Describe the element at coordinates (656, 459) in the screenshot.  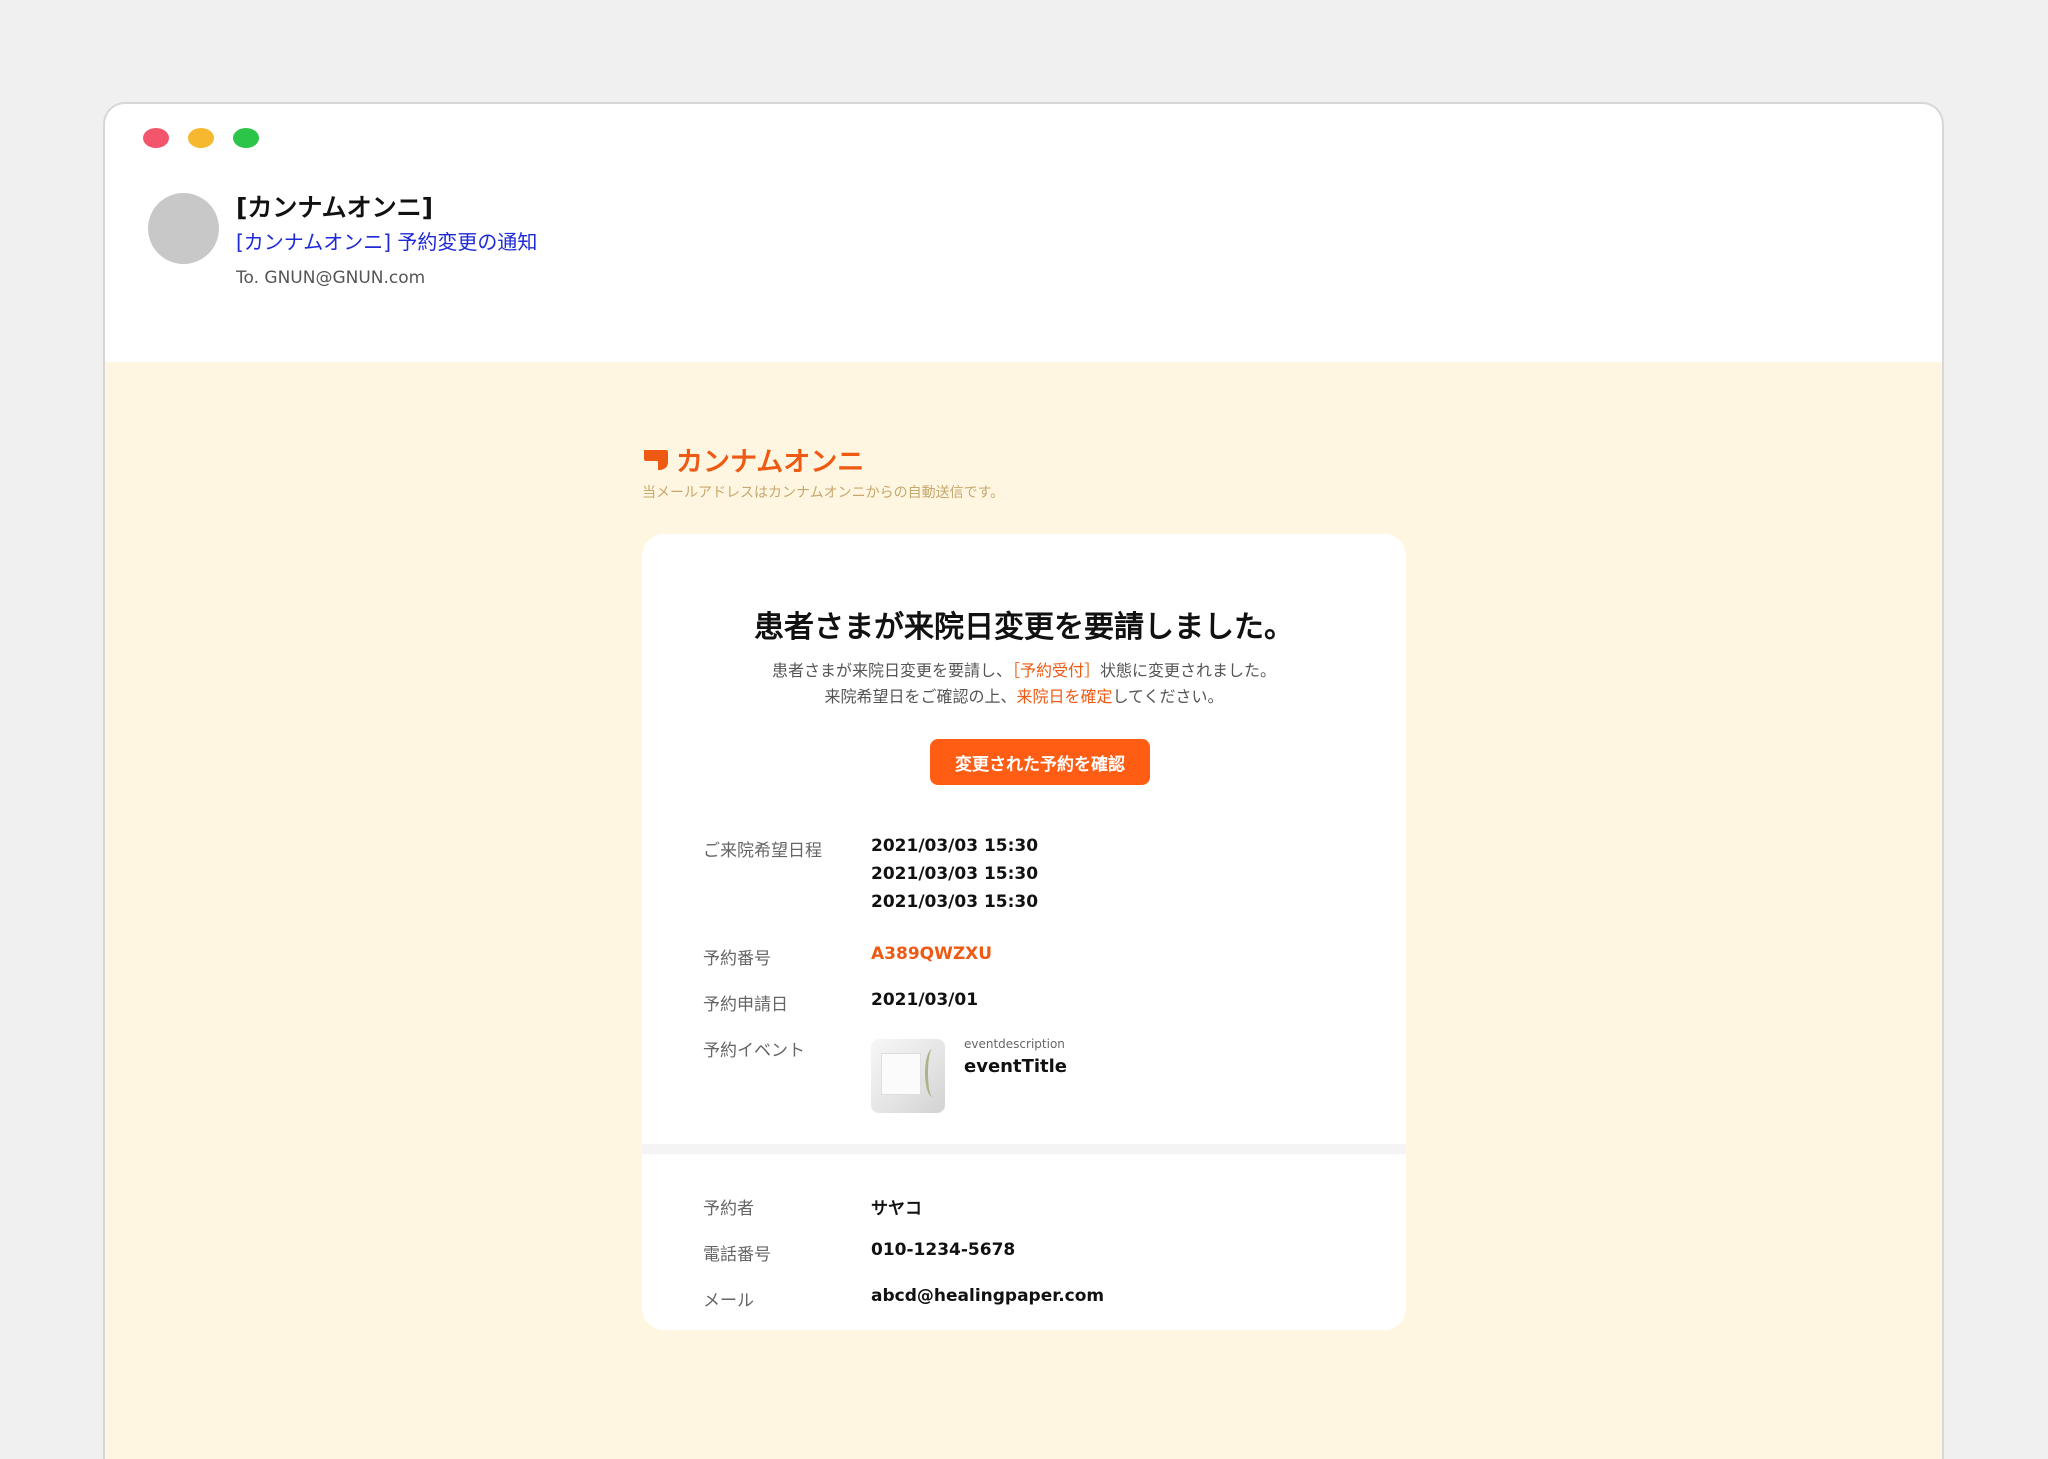
I see `speech-bubble-logo-icon` at that location.